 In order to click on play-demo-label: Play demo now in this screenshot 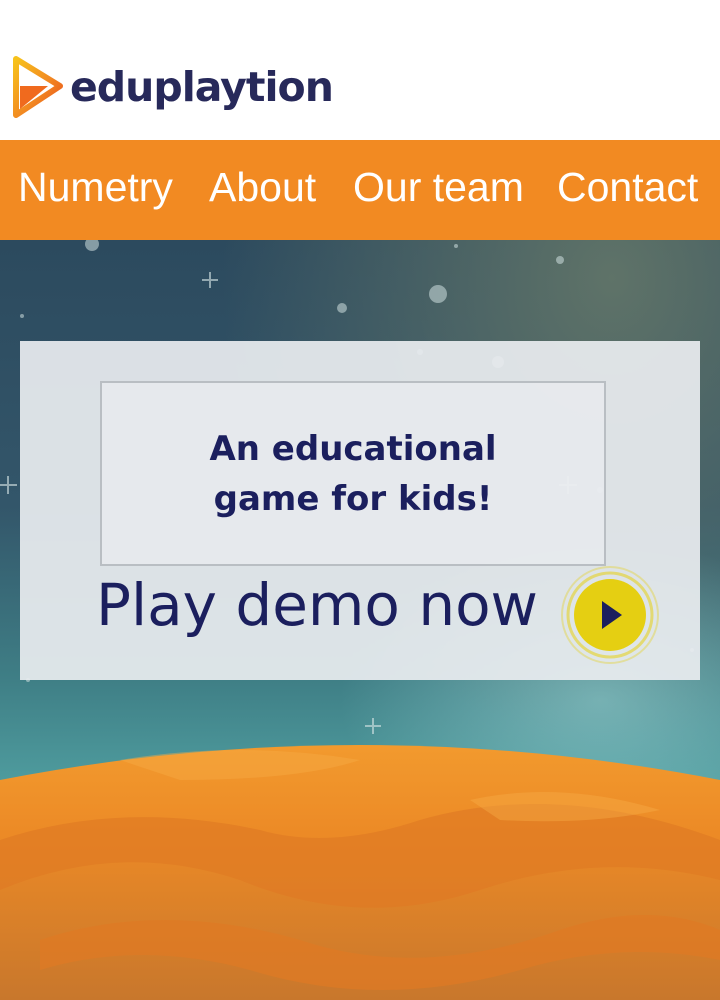, I will do `click(317, 605)`.